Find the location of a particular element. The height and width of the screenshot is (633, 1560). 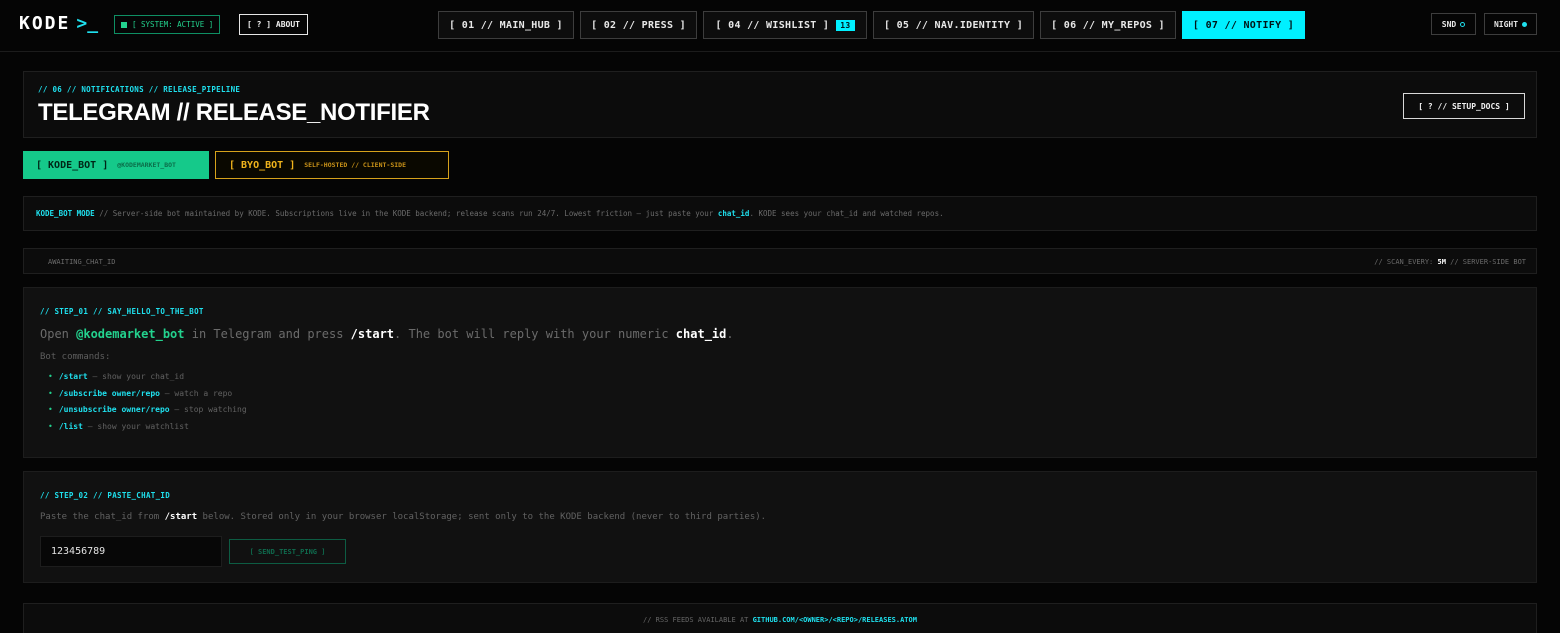

about-button: [ ? ] ABOUT is located at coordinates (273, 24).